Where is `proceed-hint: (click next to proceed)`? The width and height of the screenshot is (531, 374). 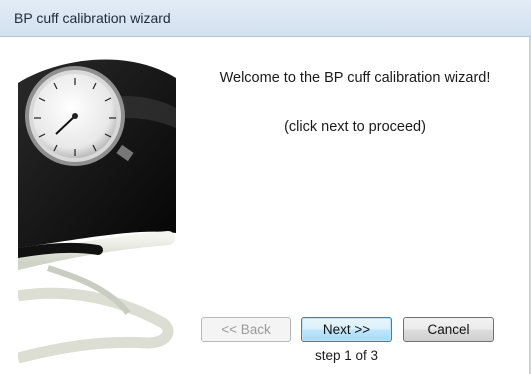 proceed-hint: (click next to proceed) is located at coordinates (355, 127).